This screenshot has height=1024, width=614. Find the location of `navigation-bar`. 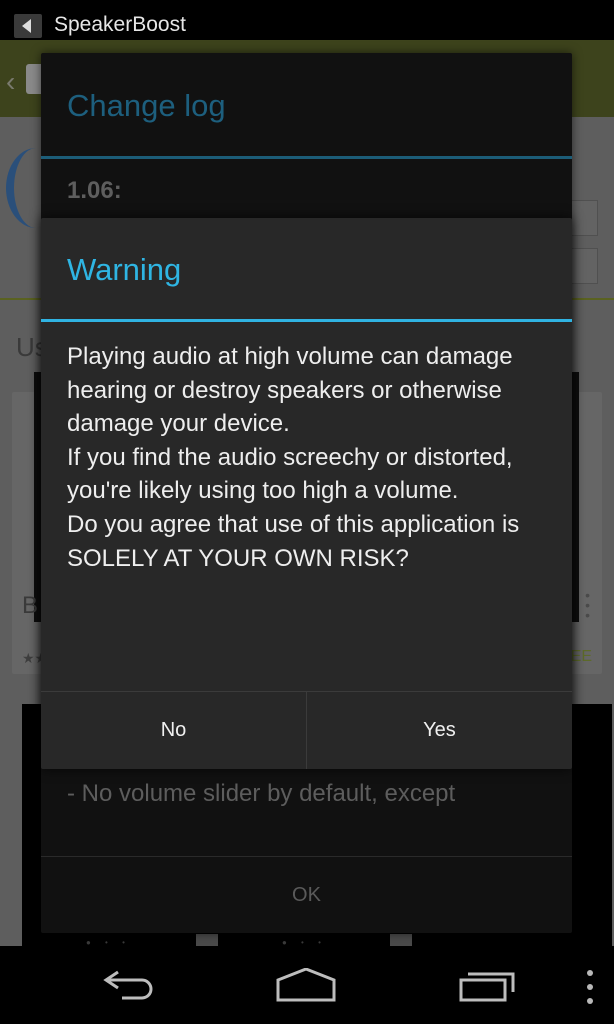

navigation-bar is located at coordinates (307, 985).